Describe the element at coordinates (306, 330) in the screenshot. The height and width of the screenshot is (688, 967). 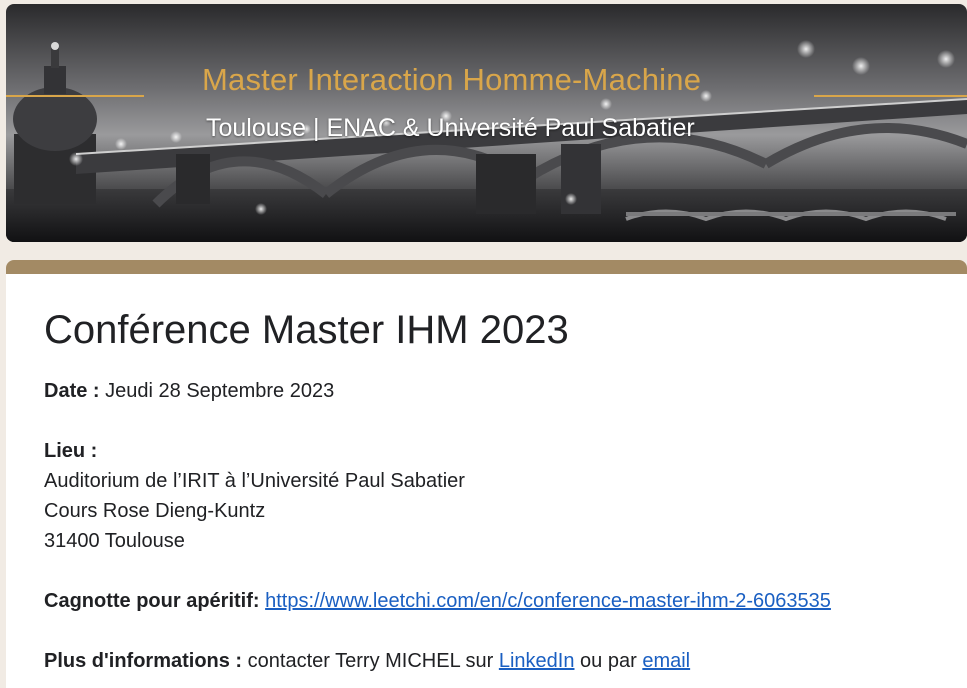
I see `form-title: Conférence Master IHM 2023` at that location.